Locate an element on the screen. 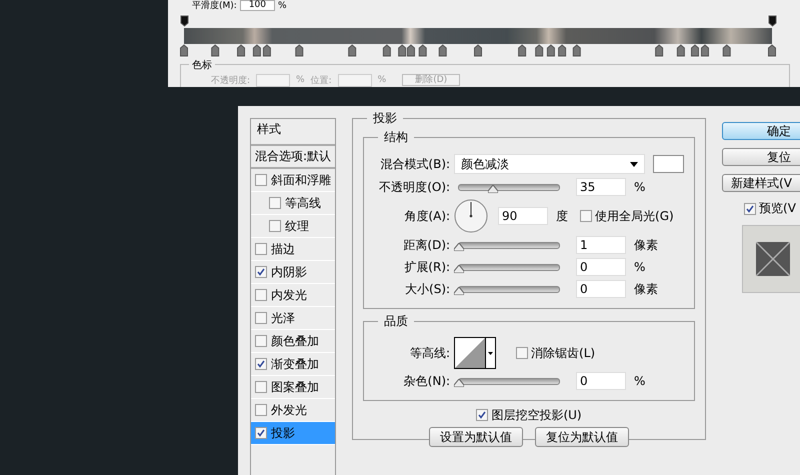  checkbox-label: 预览(V is located at coordinates (777, 208).